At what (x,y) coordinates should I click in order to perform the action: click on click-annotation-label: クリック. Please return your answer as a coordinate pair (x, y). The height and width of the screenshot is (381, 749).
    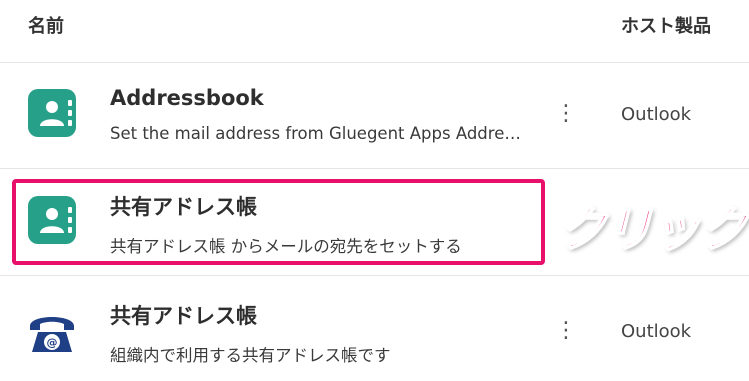
    Looking at the image, I should click on (652, 230).